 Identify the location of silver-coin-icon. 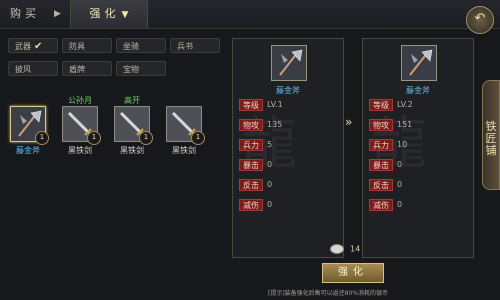
(337, 249).